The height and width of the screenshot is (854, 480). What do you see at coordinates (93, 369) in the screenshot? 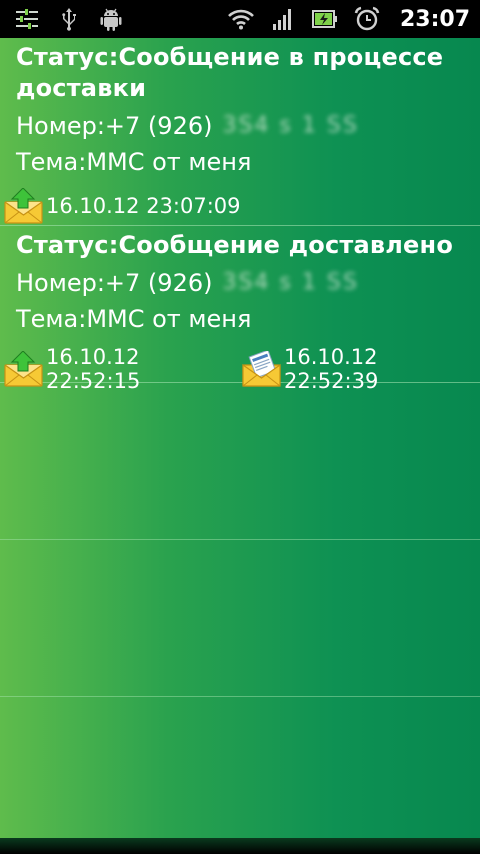
I see `event-time: 16.10.12 22:52:15` at bounding box center [93, 369].